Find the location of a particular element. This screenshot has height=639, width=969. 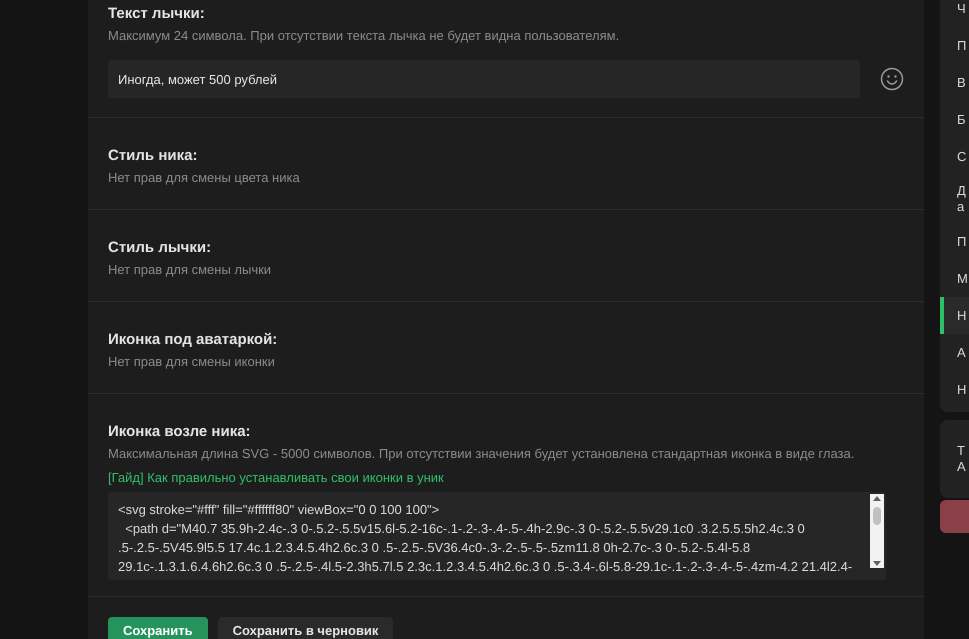

scrollbar is located at coordinates (877, 531).